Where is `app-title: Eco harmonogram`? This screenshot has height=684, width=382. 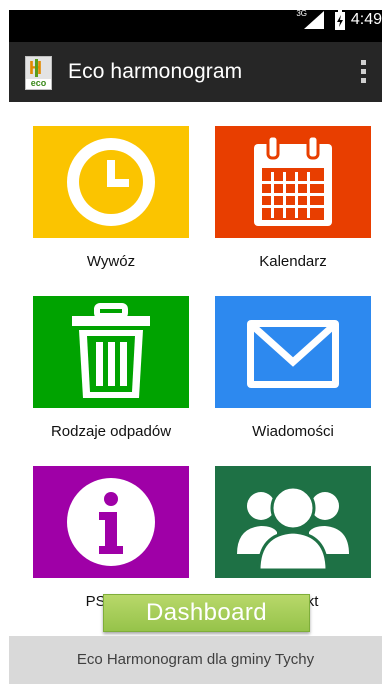 app-title: Eco harmonogram is located at coordinates (155, 71).